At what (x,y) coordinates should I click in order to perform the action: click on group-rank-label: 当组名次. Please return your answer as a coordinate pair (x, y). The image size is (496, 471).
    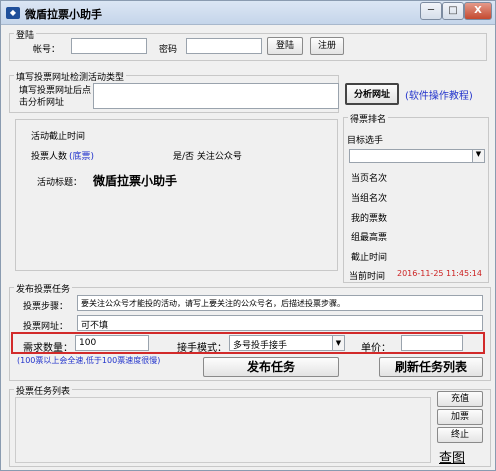
    Looking at the image, I should click on (369, 199).